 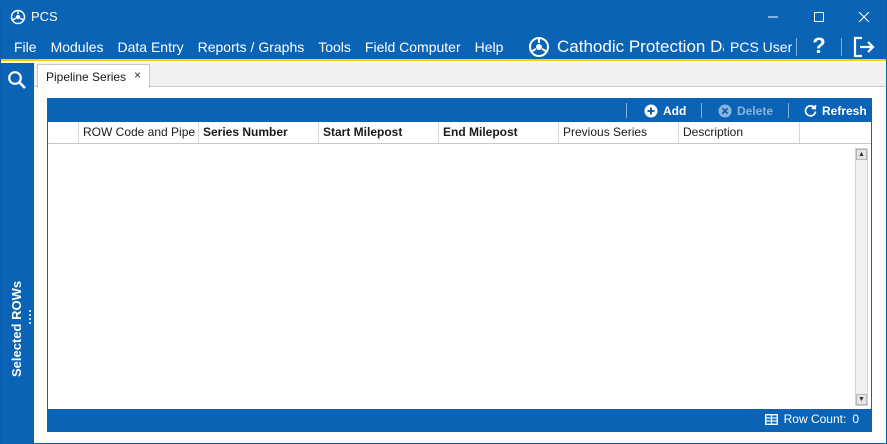 What do you see at coordinates (861, 154) in the screenshot?
I see `scroll-up-icon: ▲` at bounding box center [861, 154].